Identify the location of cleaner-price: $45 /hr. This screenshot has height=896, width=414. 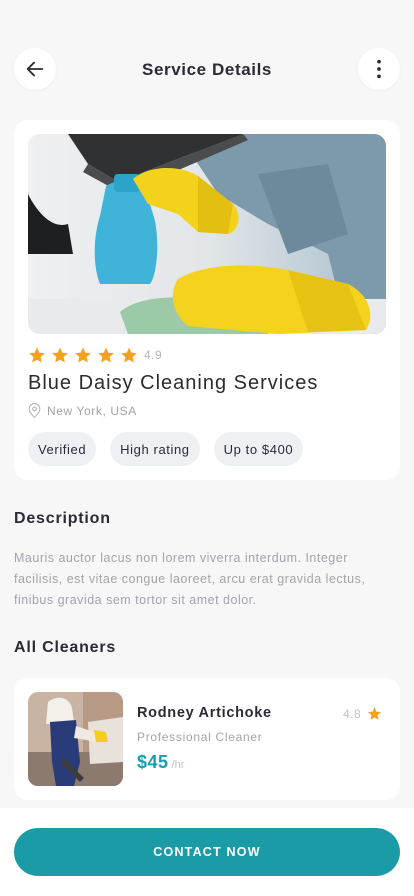
(160, 762).